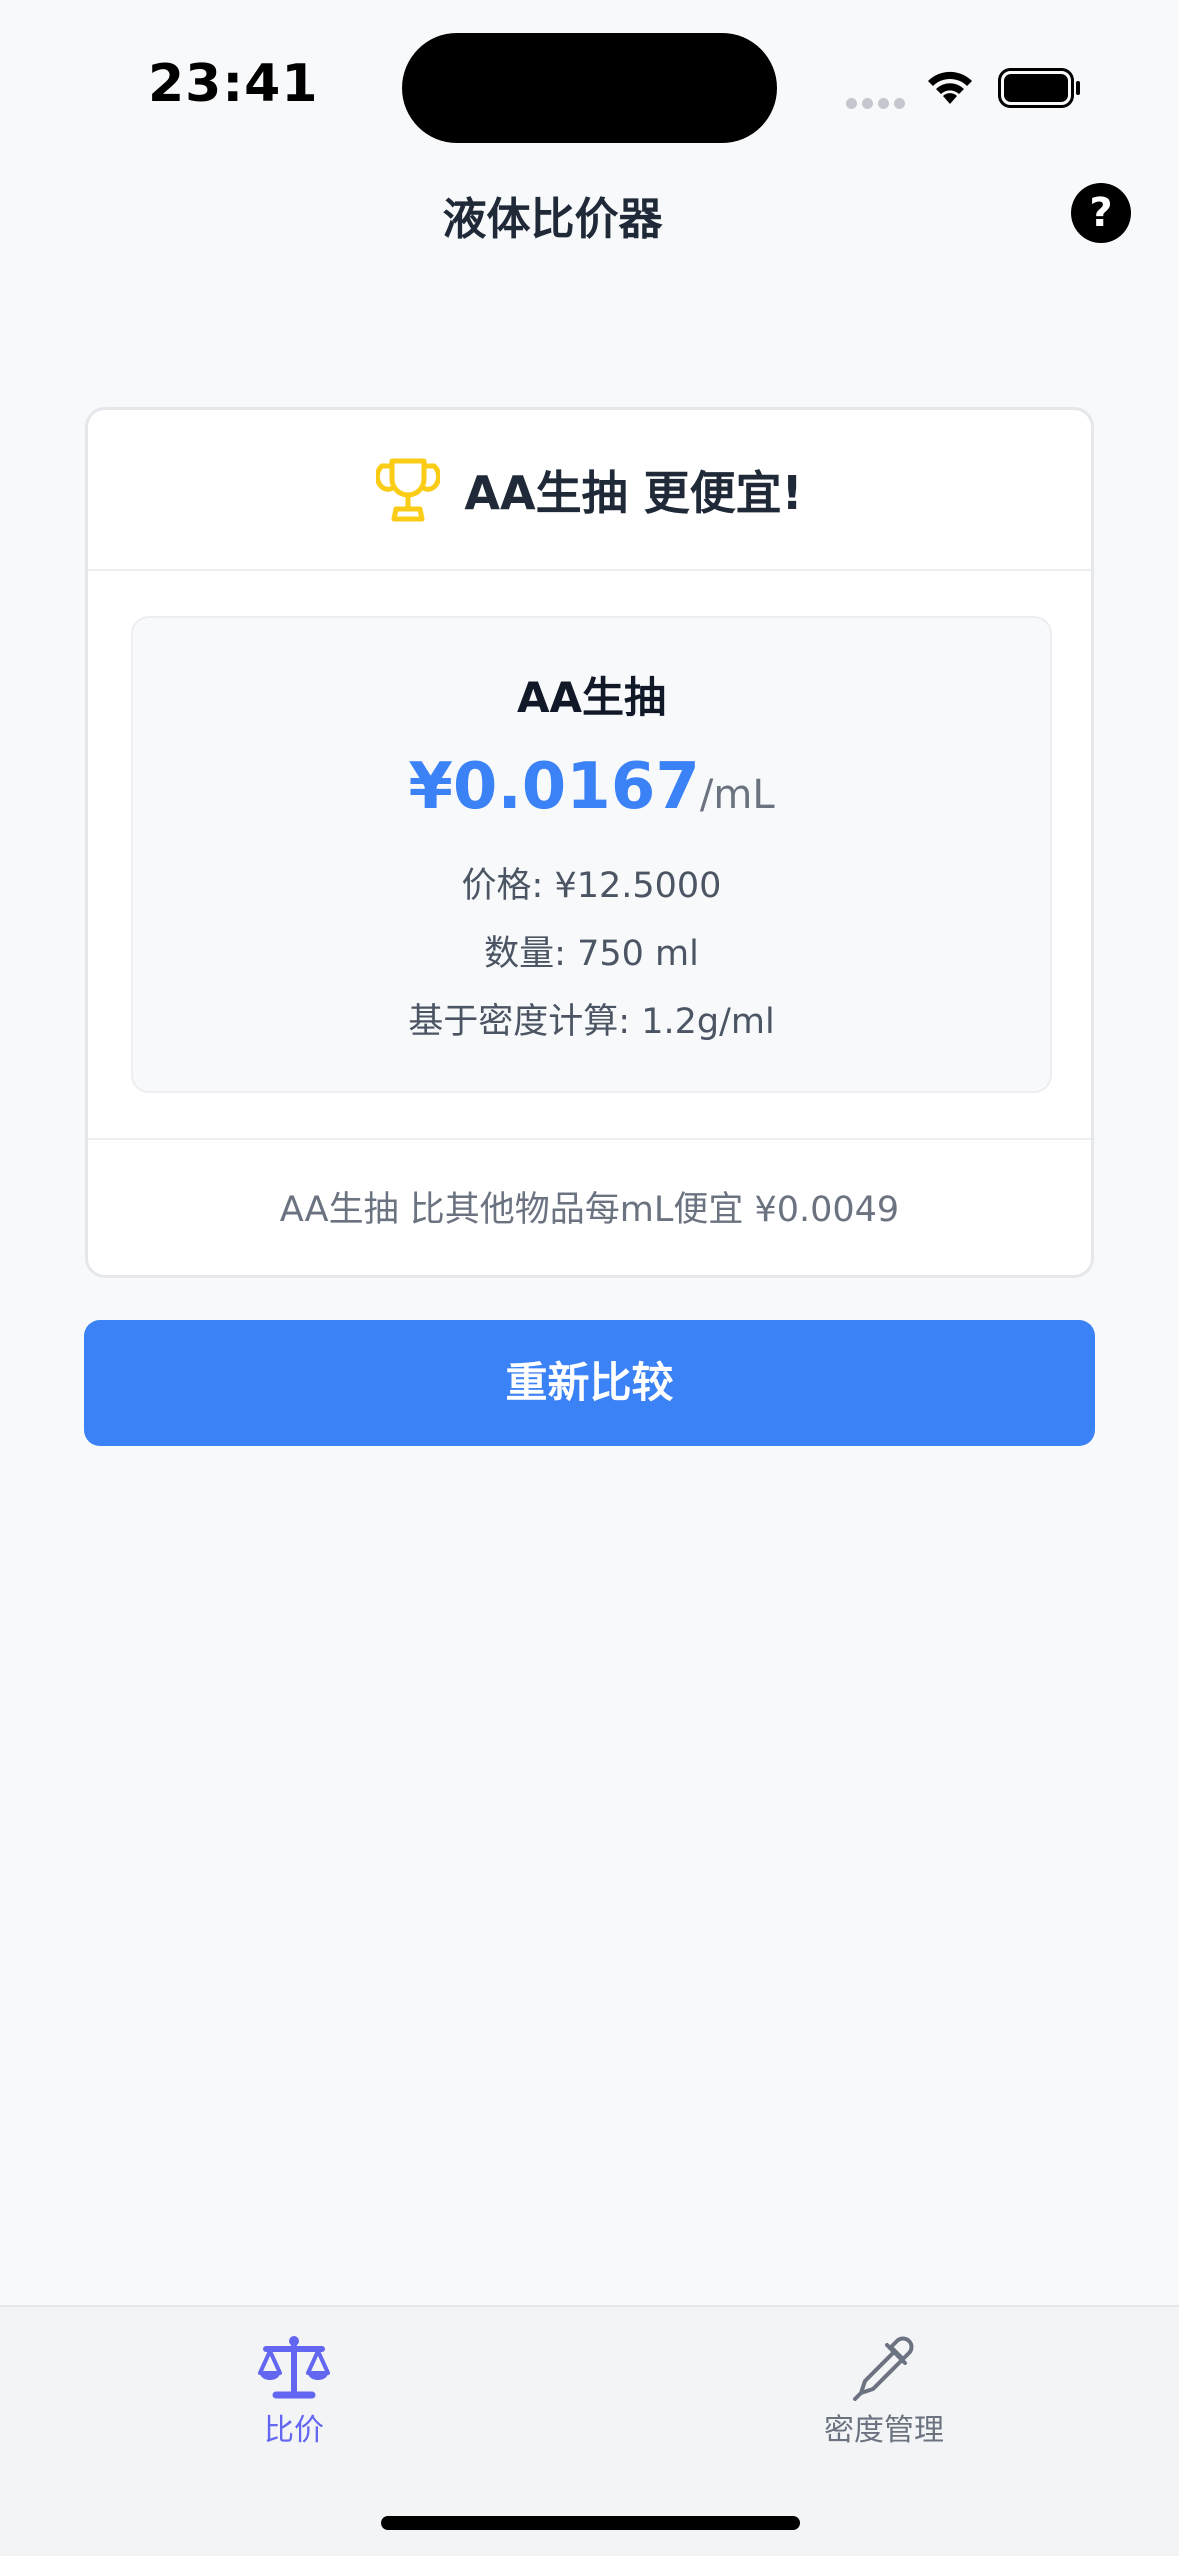 This screenshot has height=2556, width=1179. What do you see at coordinates (554, 787) in the screenshot?
I see `unit-price: ¥0.0167` at bounding box center [554, 787].